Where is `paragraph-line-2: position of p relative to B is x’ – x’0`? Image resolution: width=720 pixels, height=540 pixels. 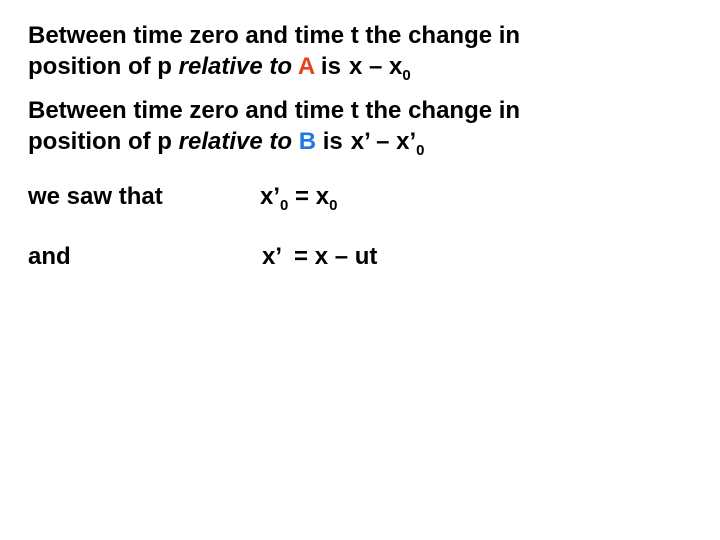 paragraph-line-2: position of p relative to B is x’ – x’0 is located at coordinates (274, 142).